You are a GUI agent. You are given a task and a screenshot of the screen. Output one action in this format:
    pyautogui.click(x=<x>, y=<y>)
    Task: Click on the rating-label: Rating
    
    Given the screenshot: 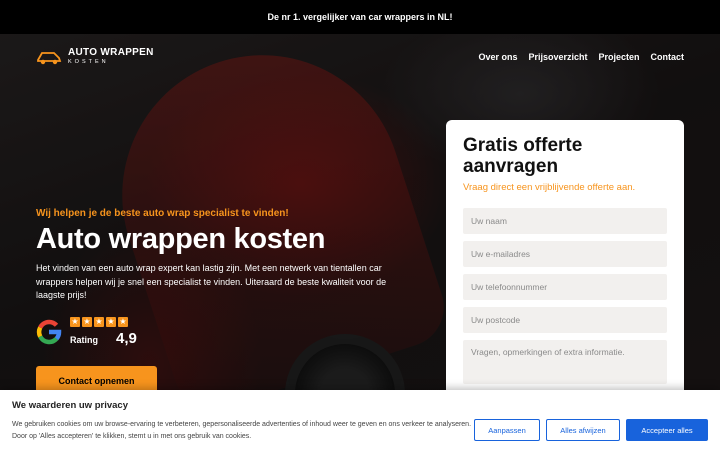 What is the action you would take?
    pyautogui.click(x=84, y=339)
    